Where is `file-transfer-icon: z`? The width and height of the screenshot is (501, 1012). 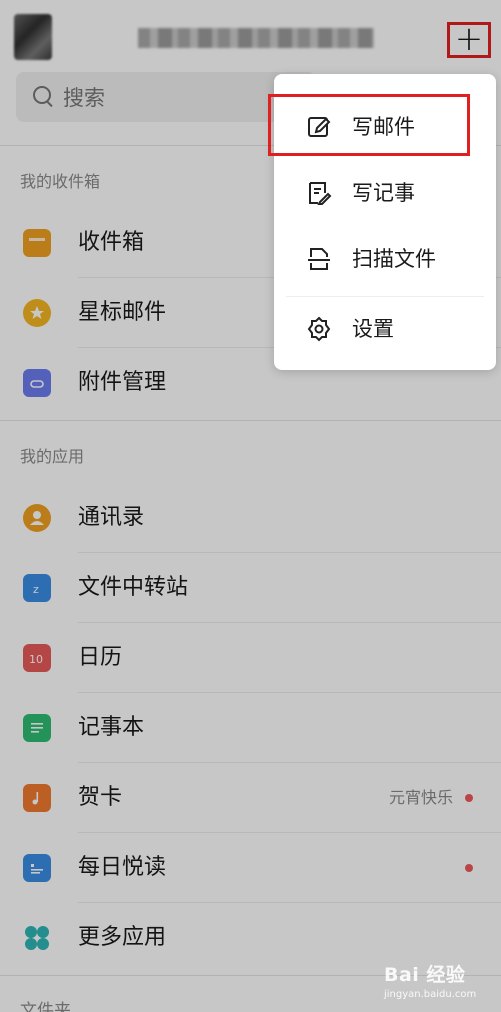
file-transfer-icon: z is located at coordinates (37, 588).